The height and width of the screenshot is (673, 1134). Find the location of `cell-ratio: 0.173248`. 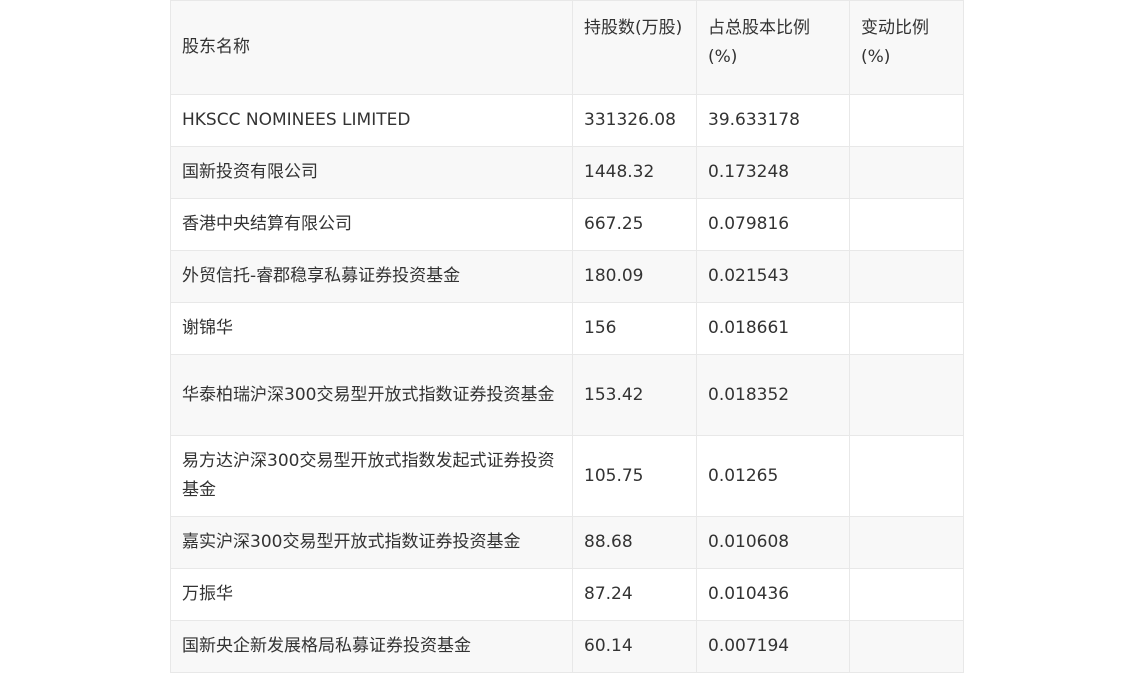

cell-ratio: 0.173248 is located at coordinates (773, 172).